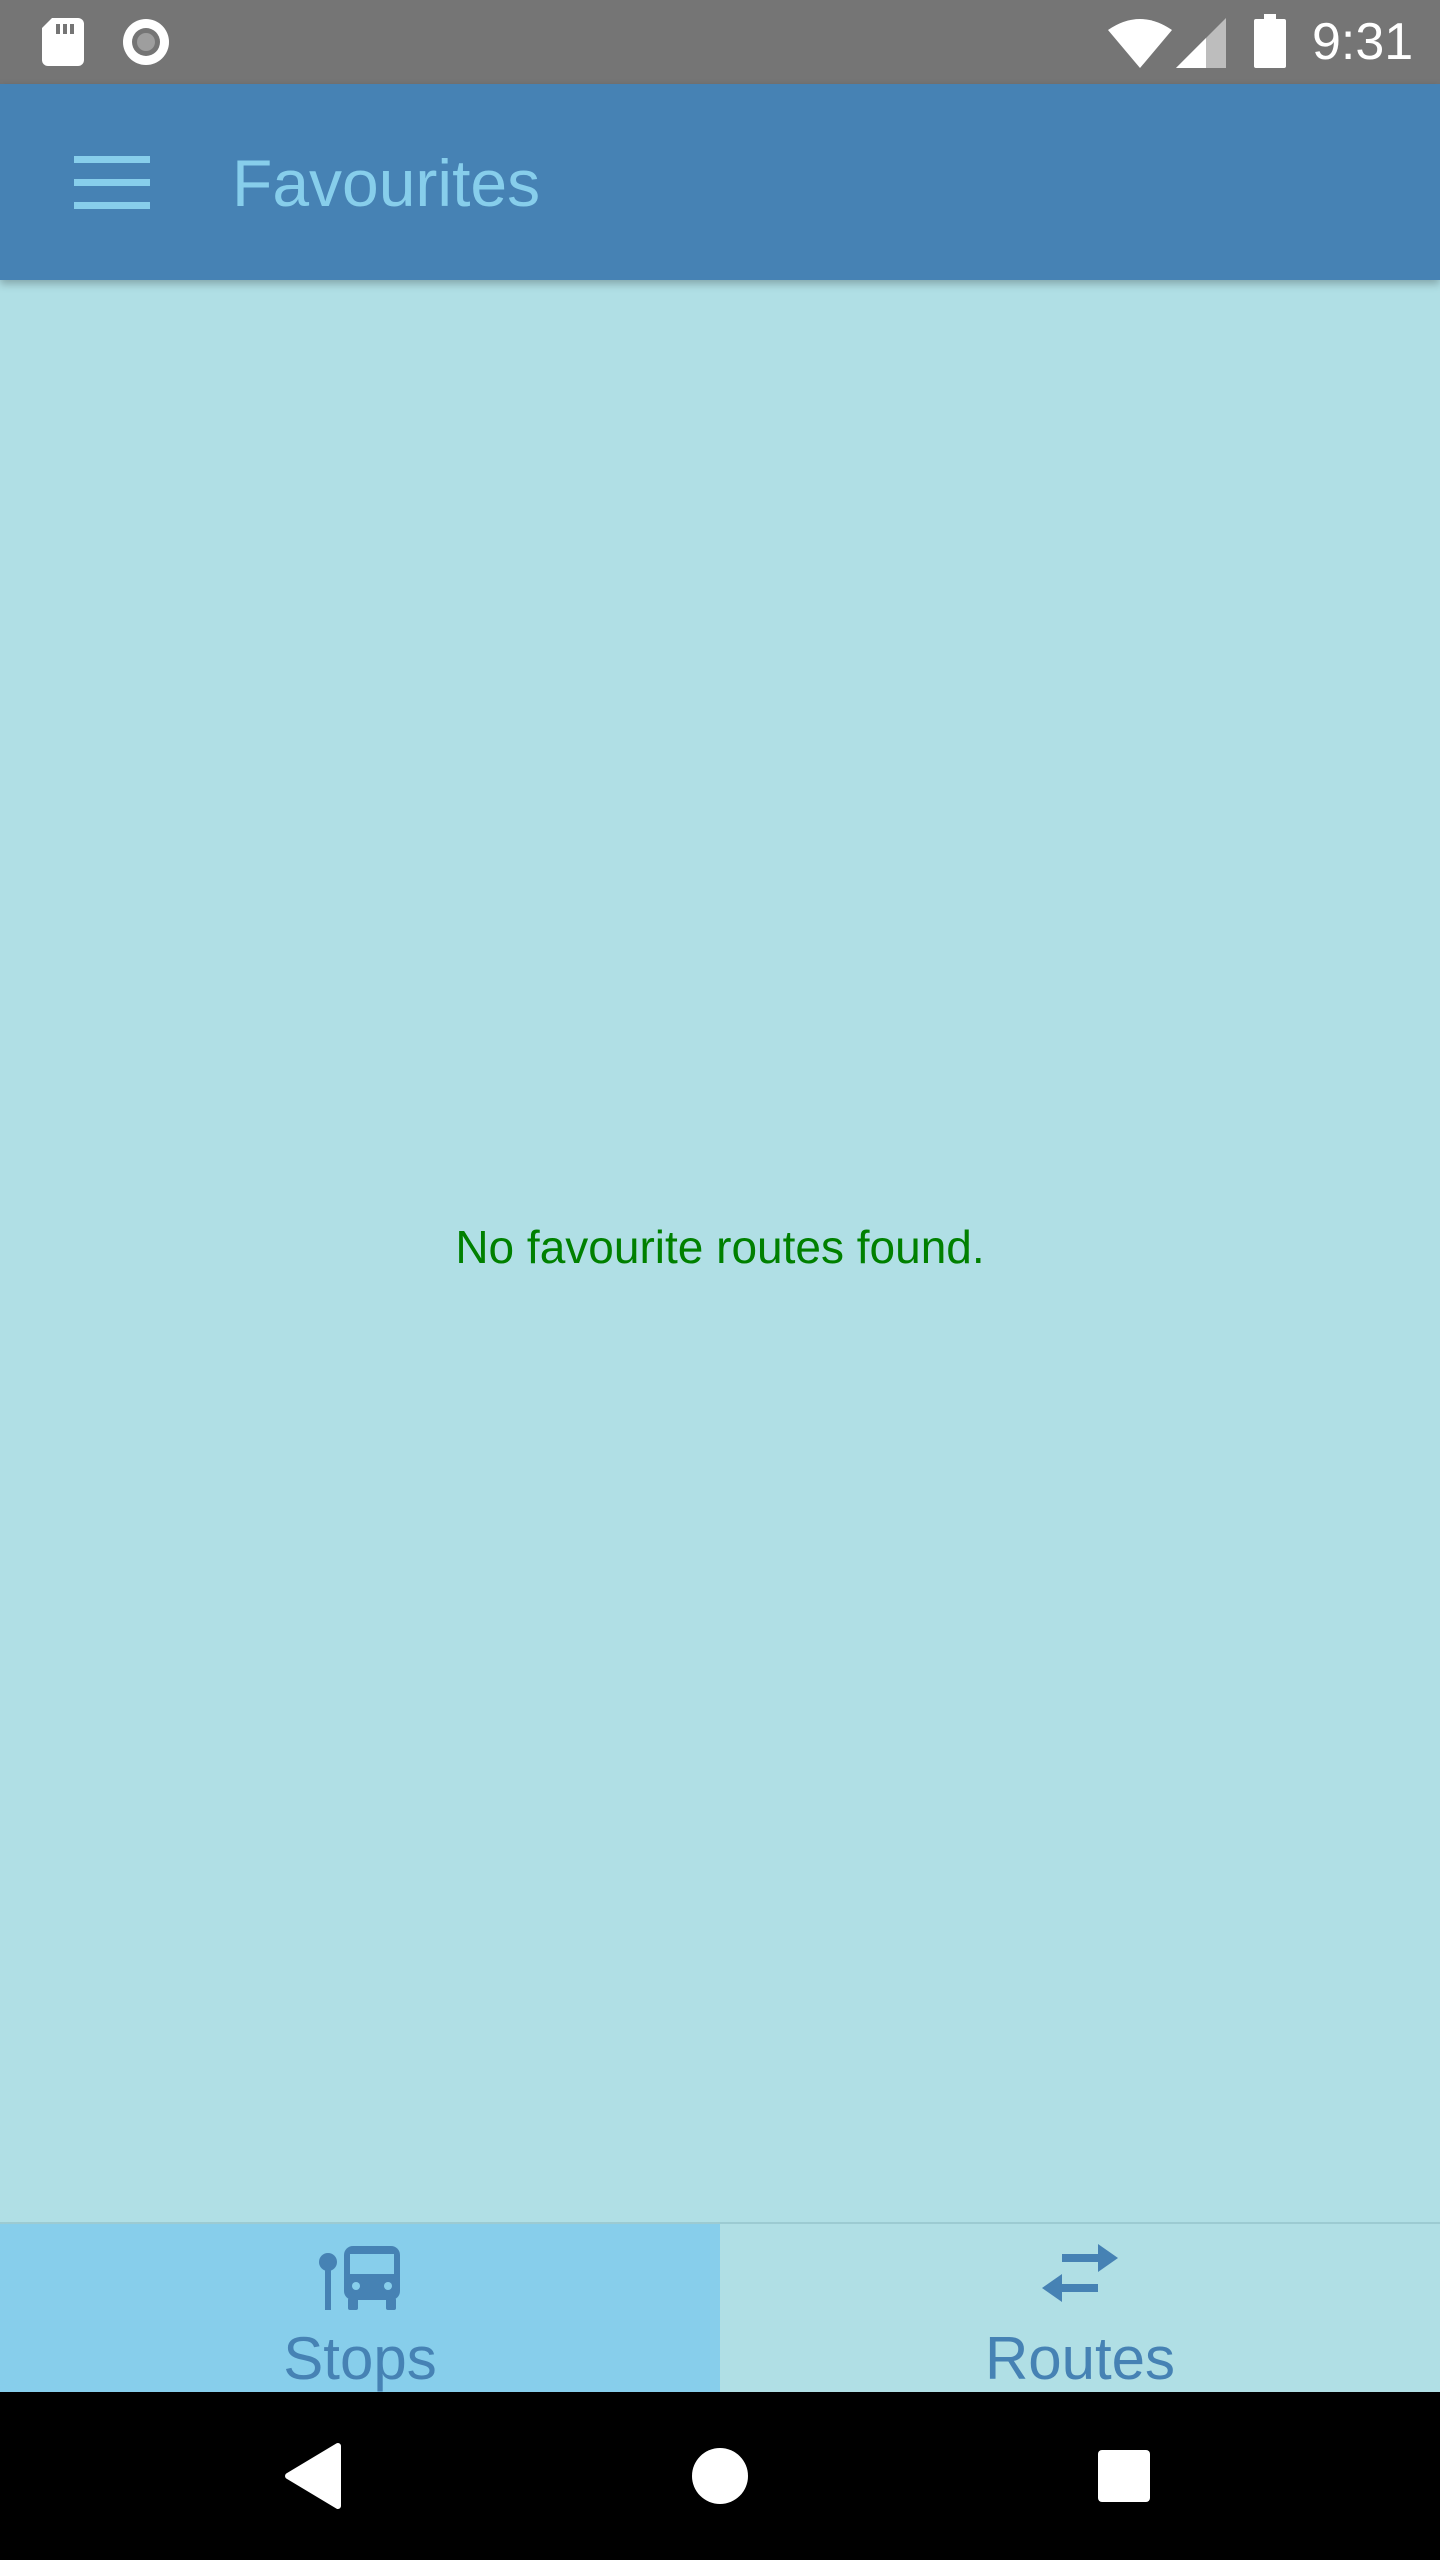 The height and width of the screenshot is (2560, 1440). I want to click on home-button, so click(720, 2476).